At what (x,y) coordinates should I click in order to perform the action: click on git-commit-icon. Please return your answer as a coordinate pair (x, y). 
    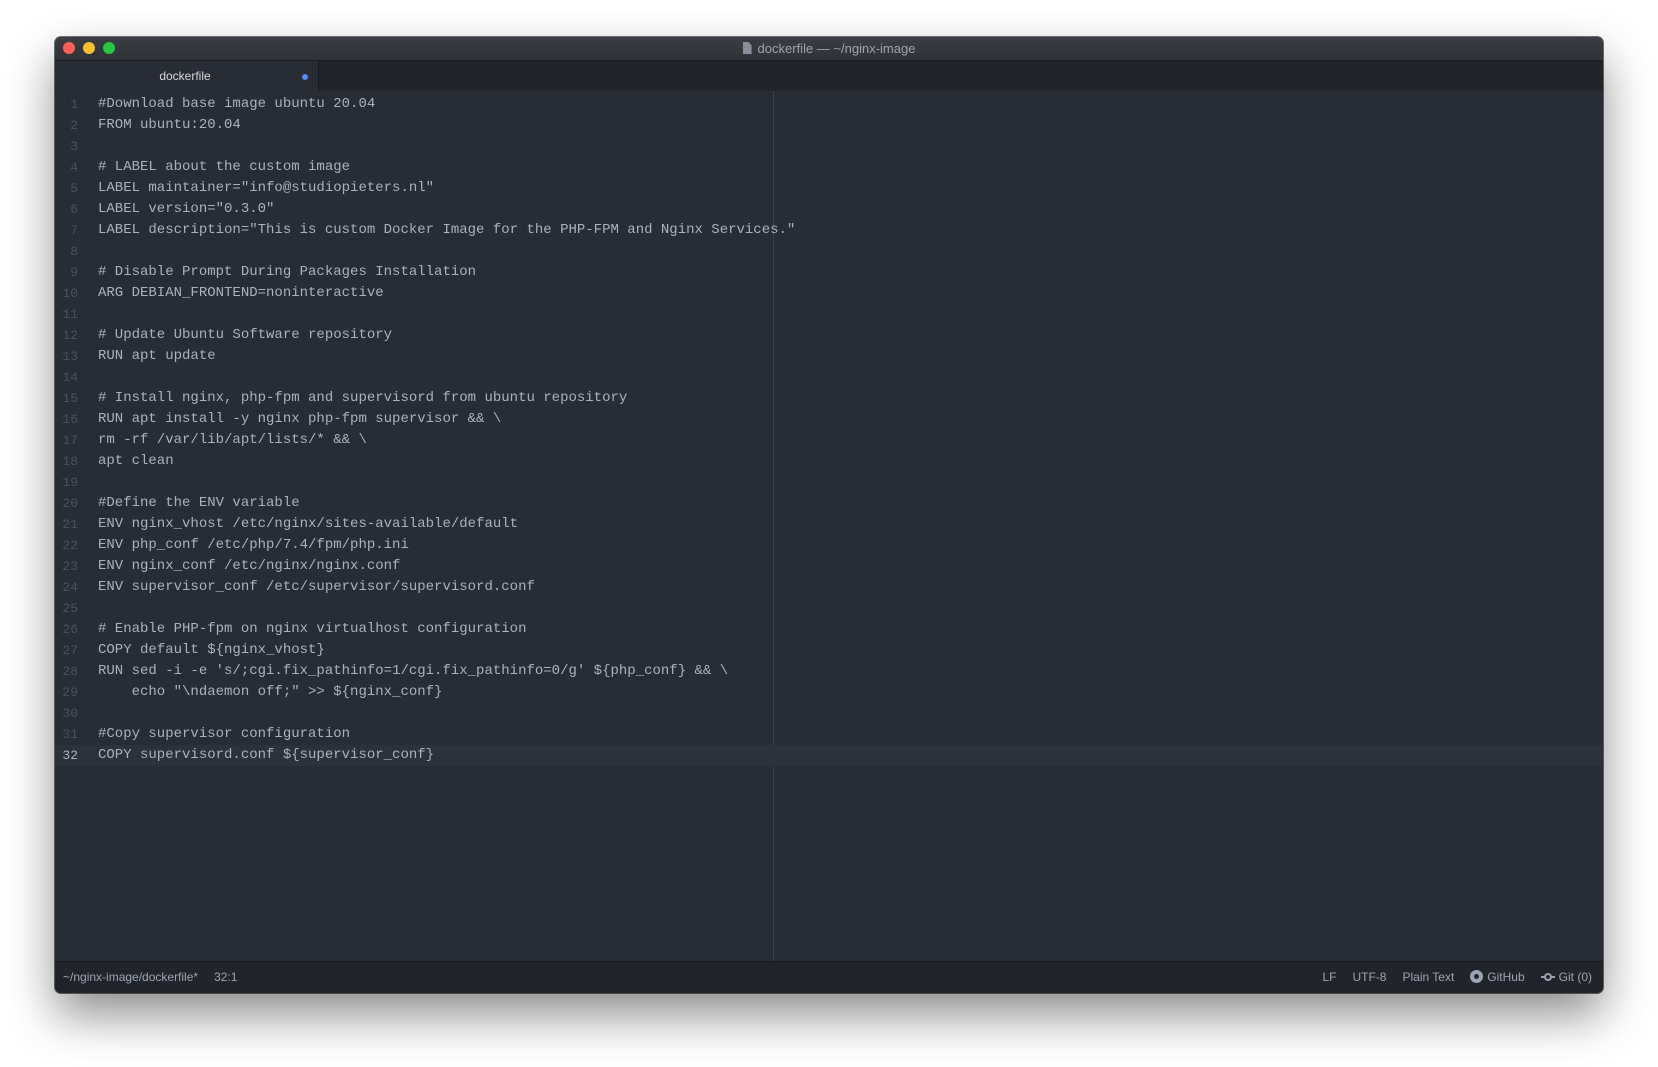
    Looking at the image, I should click on (1547, 977).